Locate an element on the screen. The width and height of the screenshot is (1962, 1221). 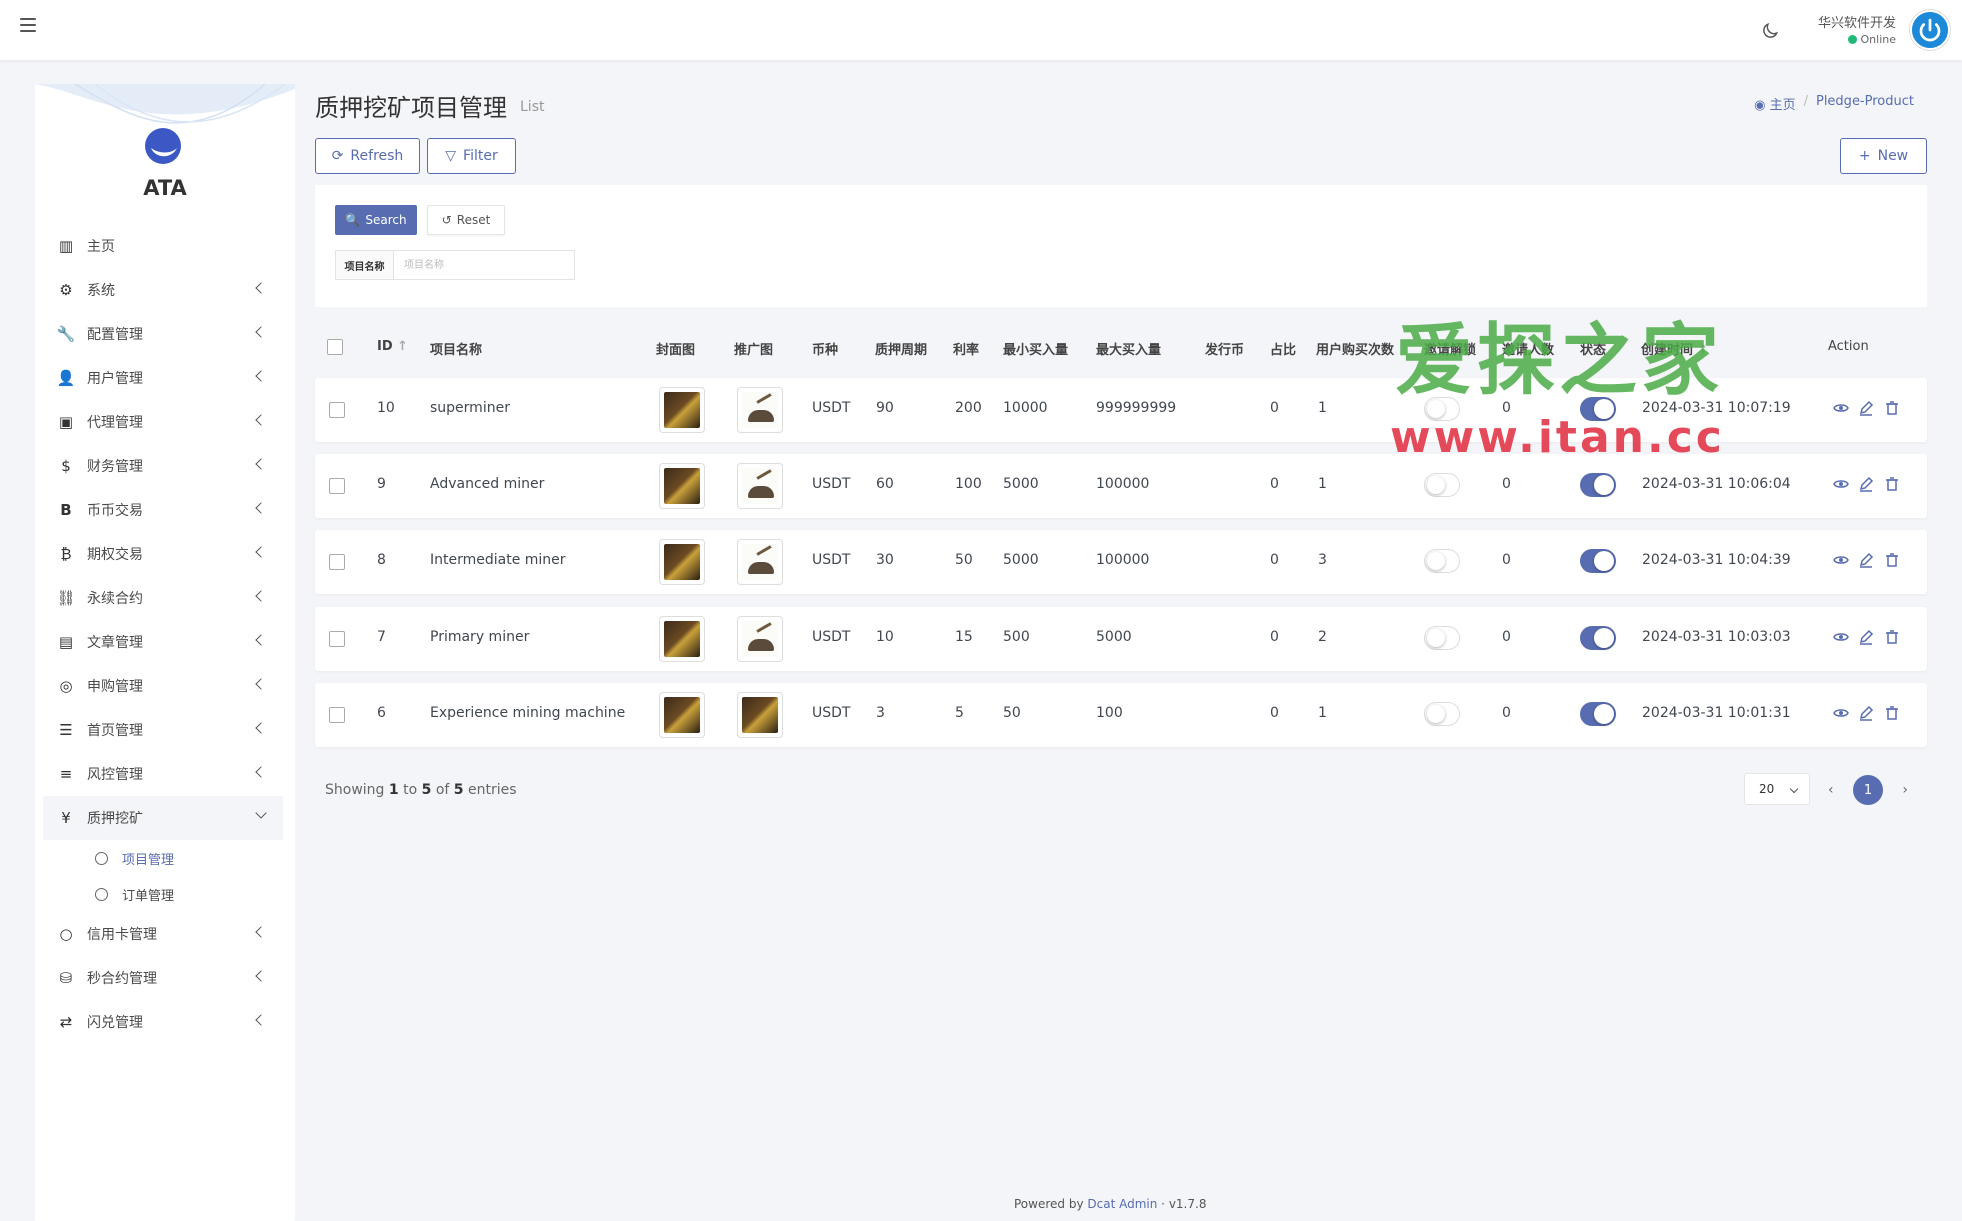
sidebar-item-system: ⚙ 系统 is located at coordinates (165, 290).